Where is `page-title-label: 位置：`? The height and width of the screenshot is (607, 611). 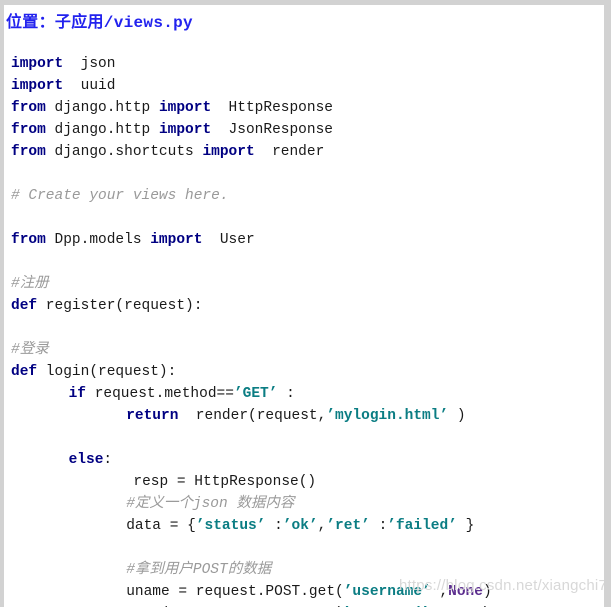
page-title-label: 位置： is located at coordinates (30, 22).